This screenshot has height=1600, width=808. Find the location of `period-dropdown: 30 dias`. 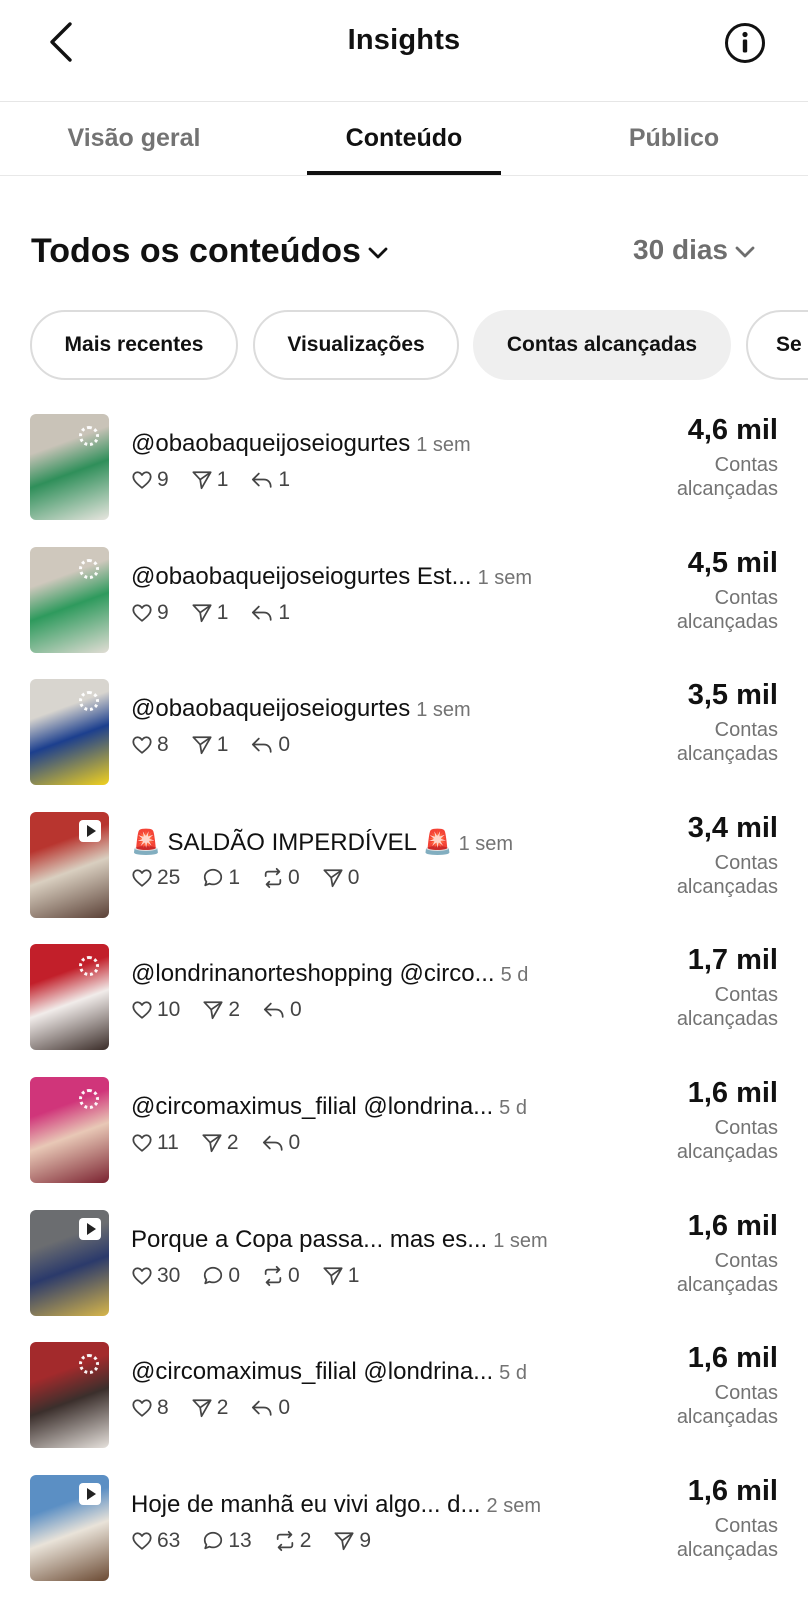

period-dropdown: 30 dias is located at coordinates (694, 250).